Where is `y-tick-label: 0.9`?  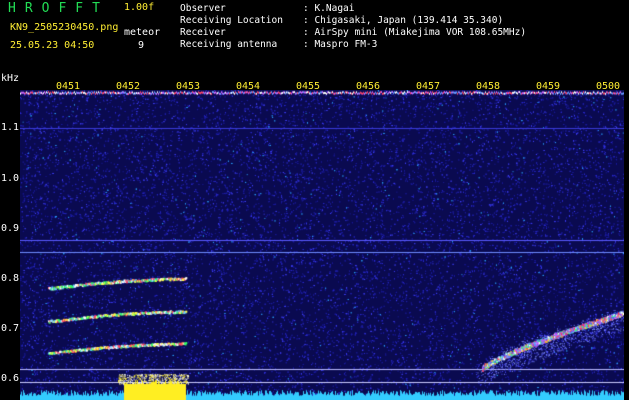
y-tick-label: 0.9 is located at coordinates (10, 228).